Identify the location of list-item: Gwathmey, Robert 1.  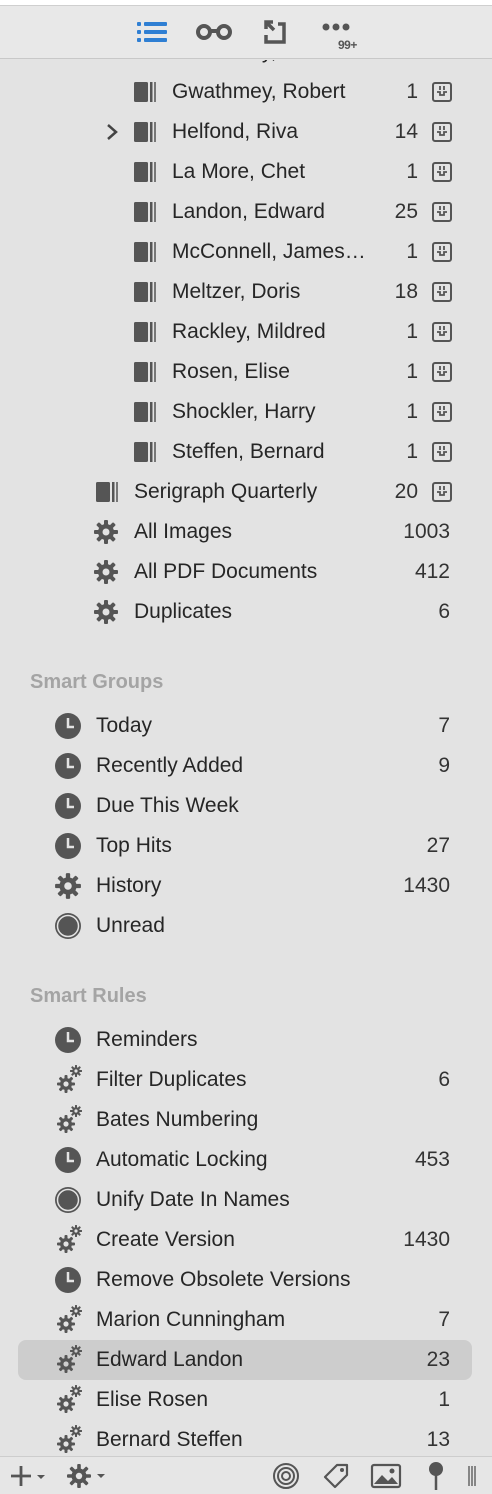
(246, 92).